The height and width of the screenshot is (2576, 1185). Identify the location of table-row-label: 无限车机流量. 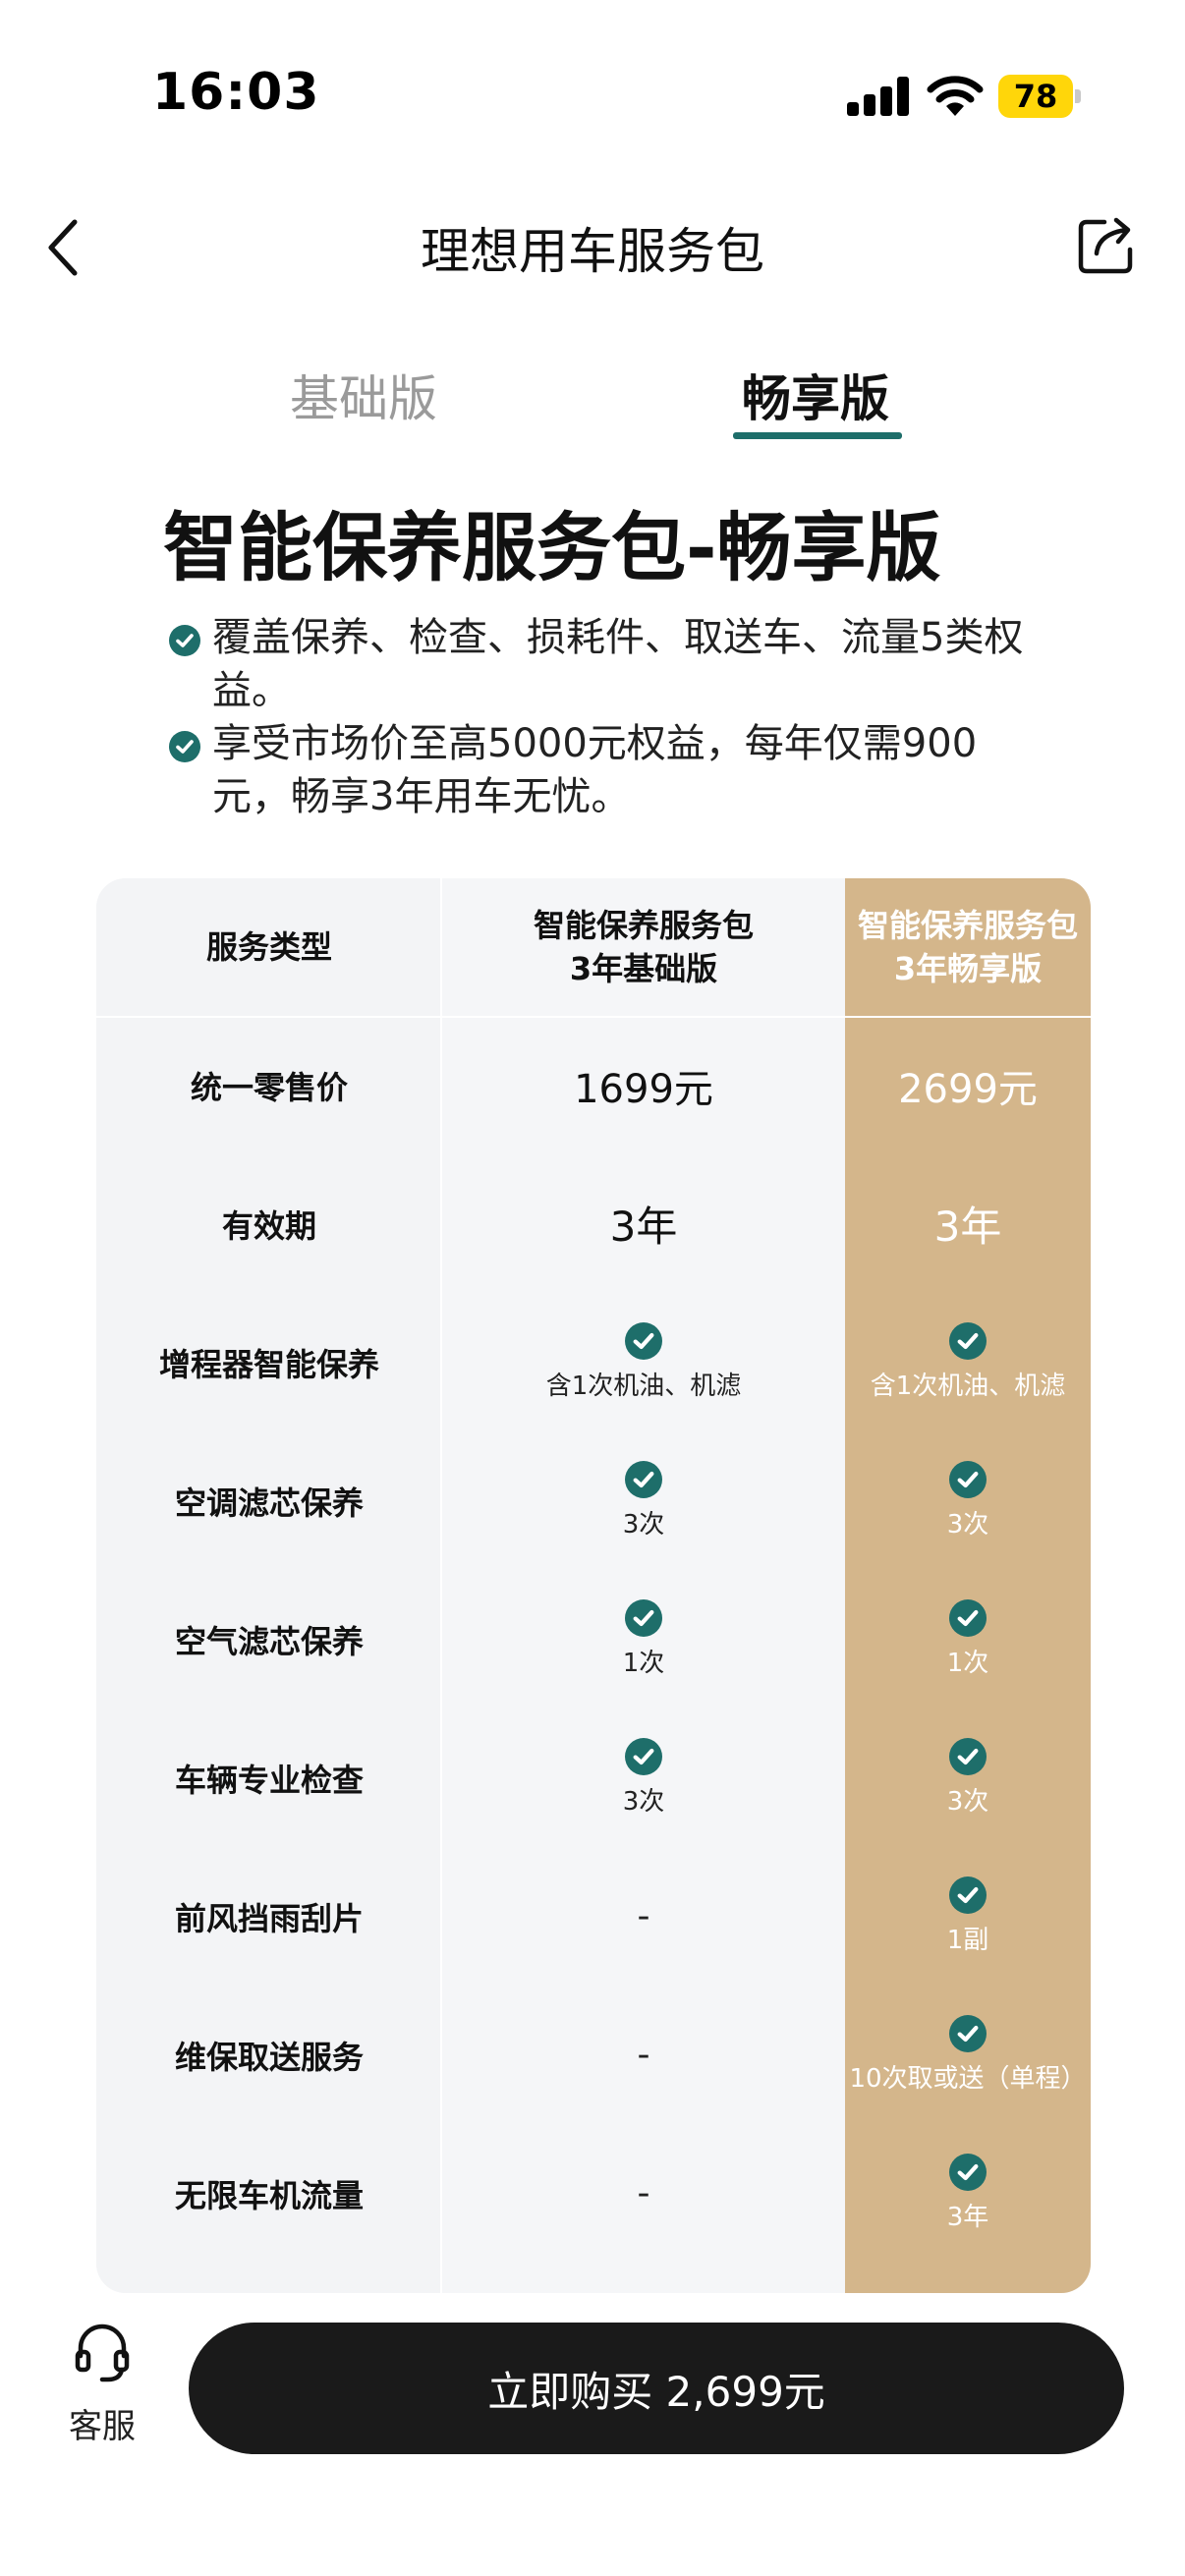
(269, 2193).